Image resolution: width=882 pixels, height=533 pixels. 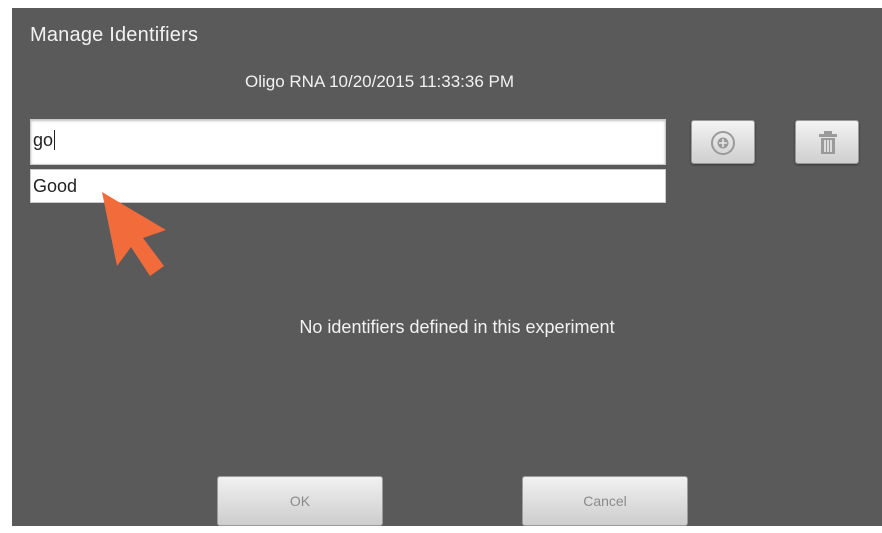 I want to click on identifier-input-value: go, so click(x=44, y=140).